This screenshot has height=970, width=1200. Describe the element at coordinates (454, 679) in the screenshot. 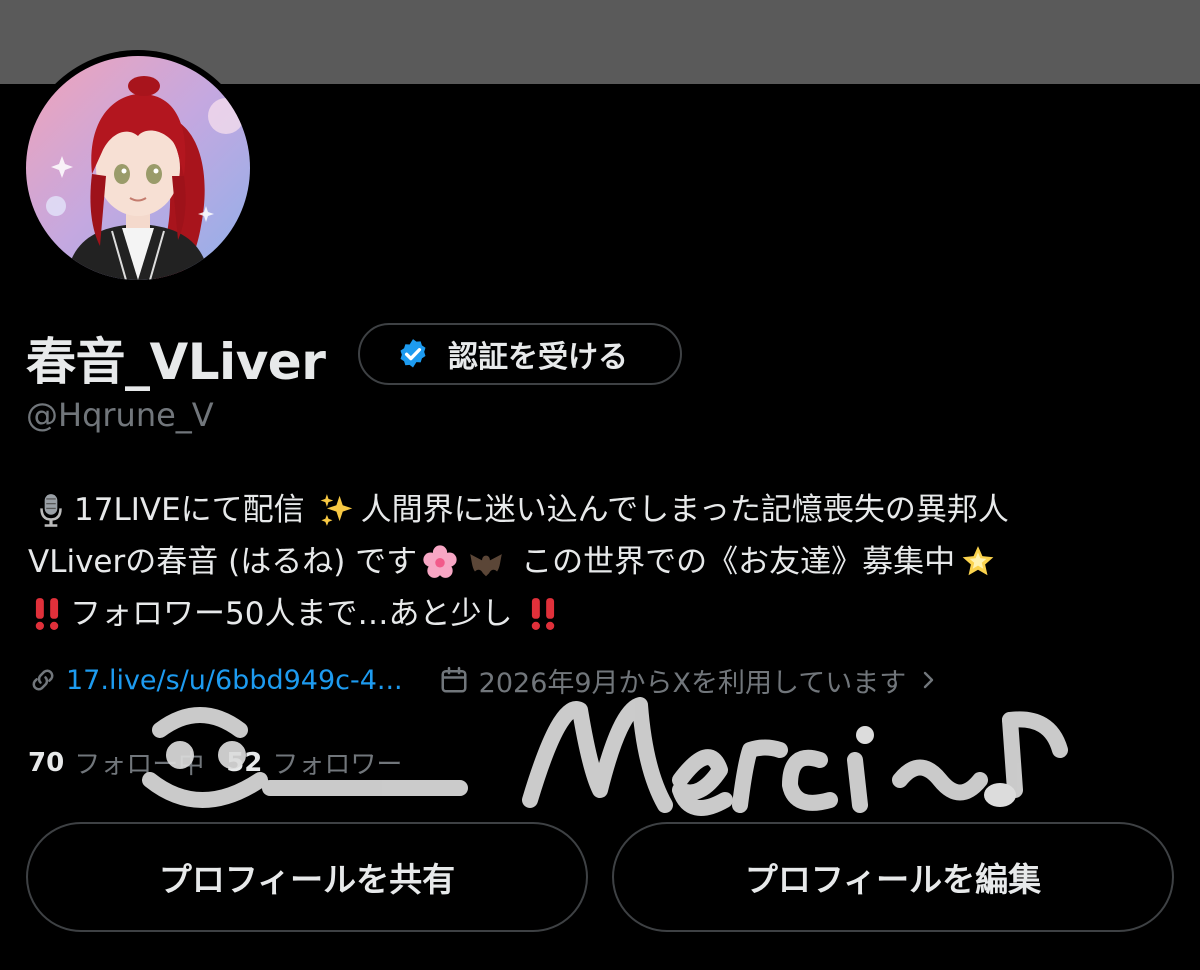

I see `calendar-icon` at that location.